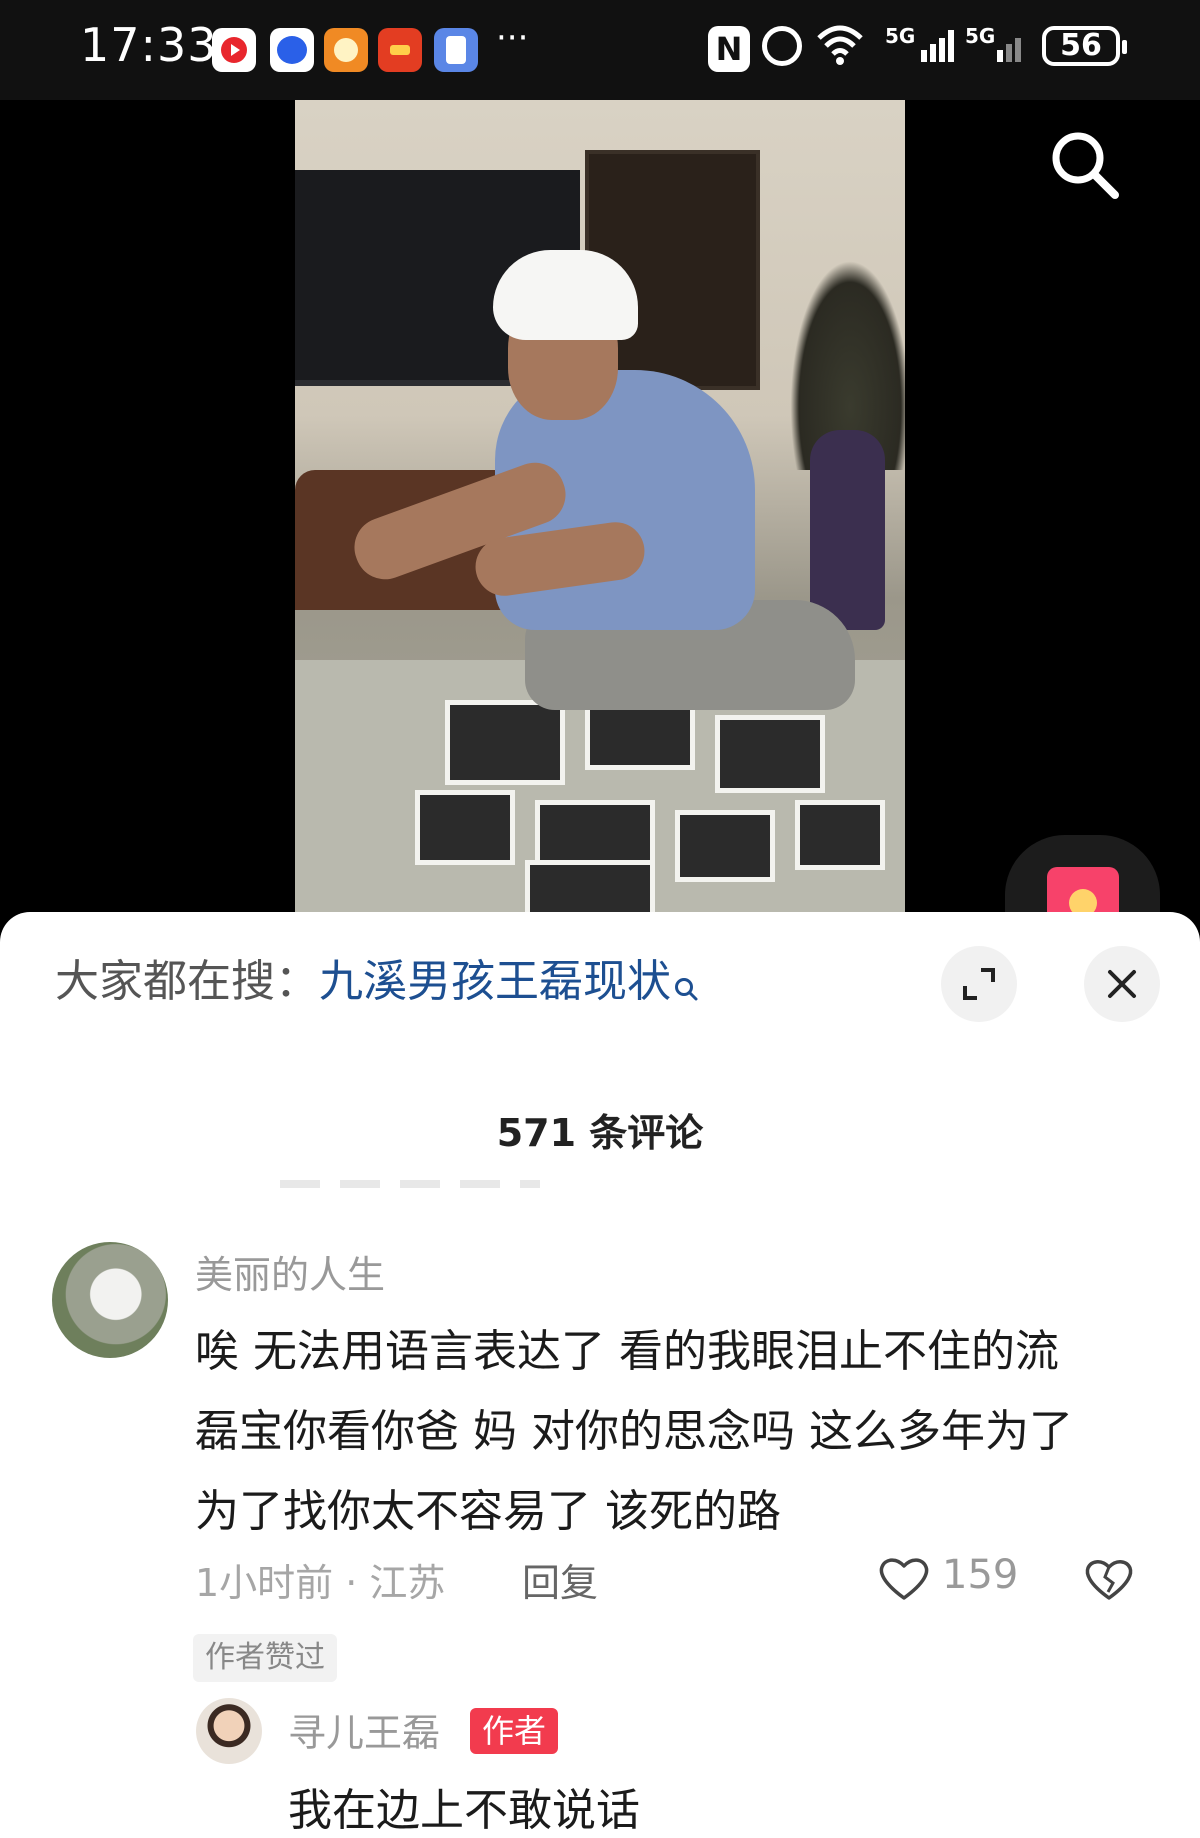  I want to click on hot-search-bar: 大家都在搜：九溪男孩王磊现状, so click(377, 985).